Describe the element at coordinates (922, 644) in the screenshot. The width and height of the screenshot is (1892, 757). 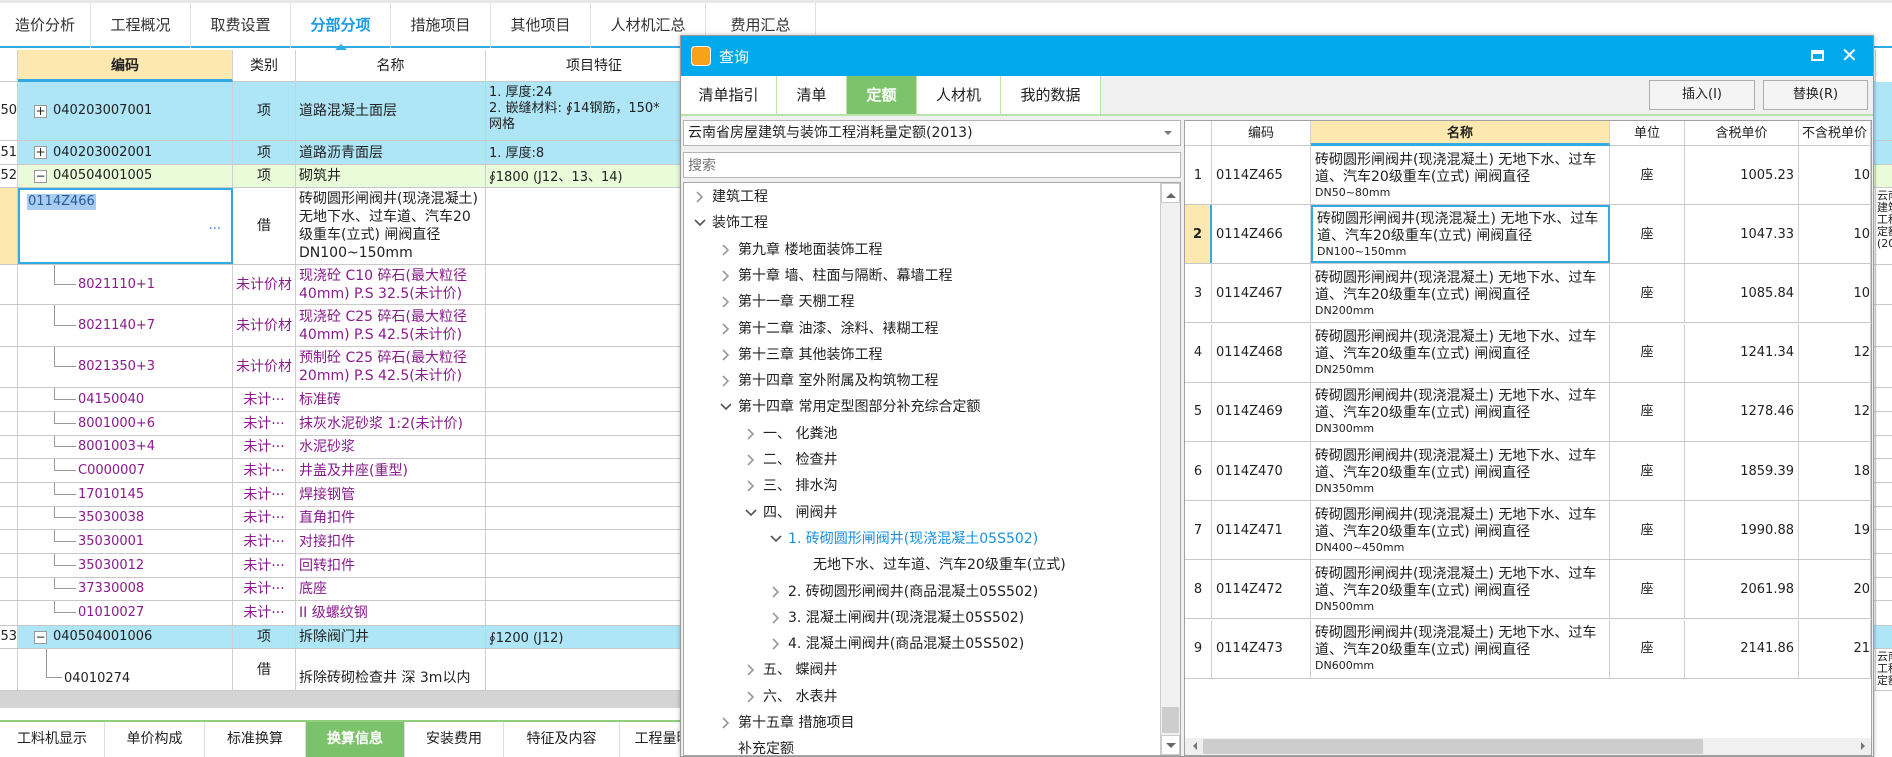
I see `tree-node: 4. 混凝土闸阀井(商品混凝土05S502)` at that location.